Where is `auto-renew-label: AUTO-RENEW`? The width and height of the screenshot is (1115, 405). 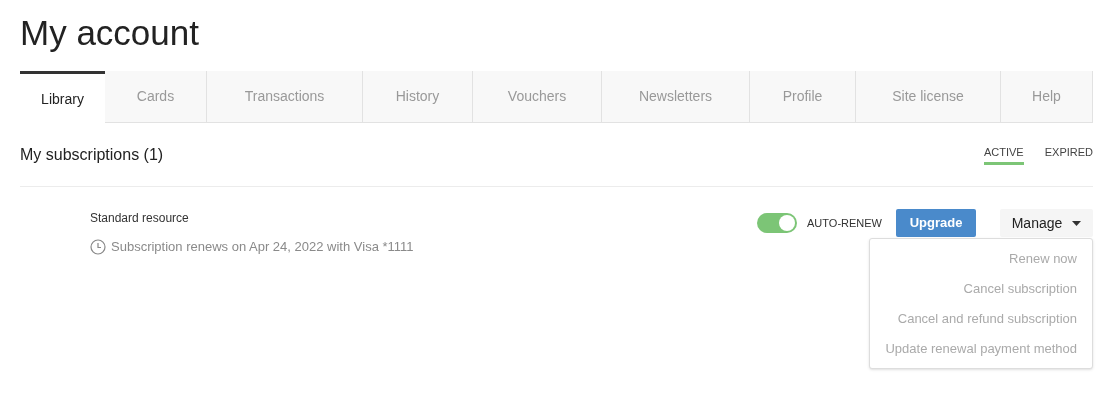
auto-renew-label: AUTO-RENEW is located at coordinates (844, 223).